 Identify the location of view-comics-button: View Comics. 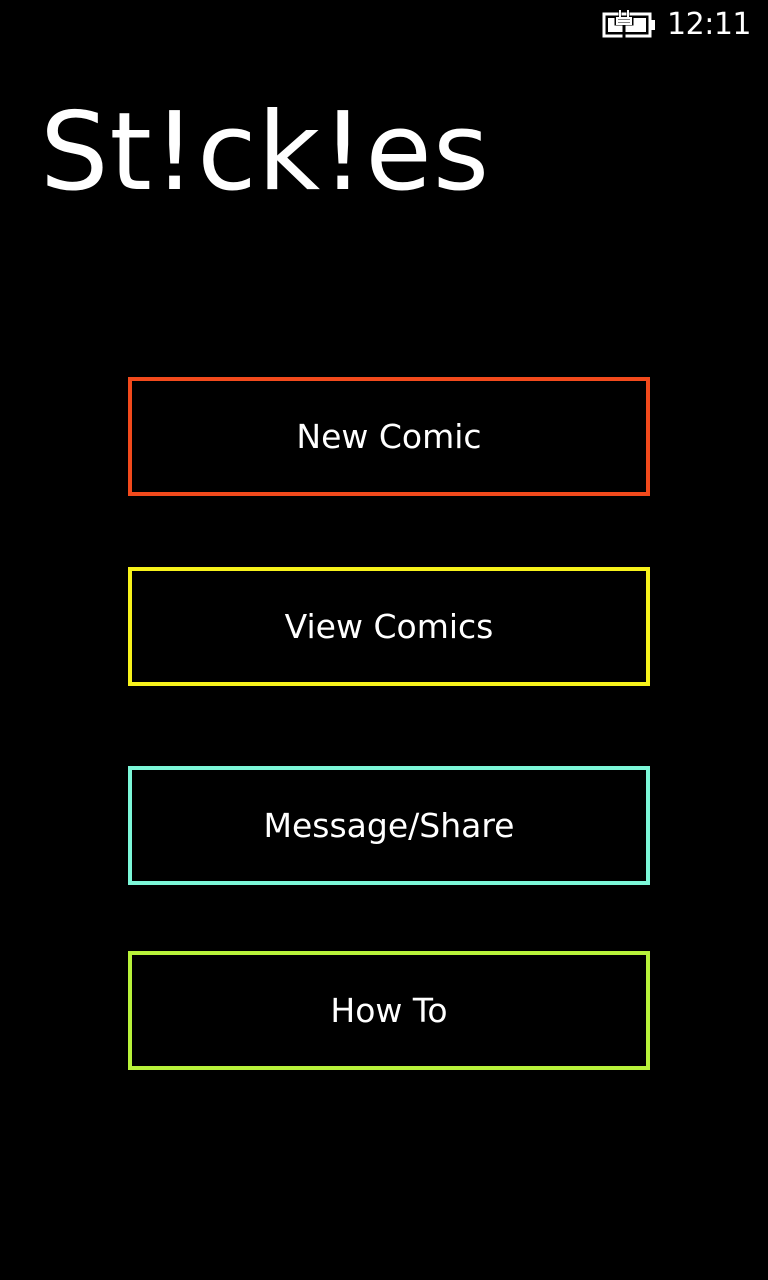
(389, 626).